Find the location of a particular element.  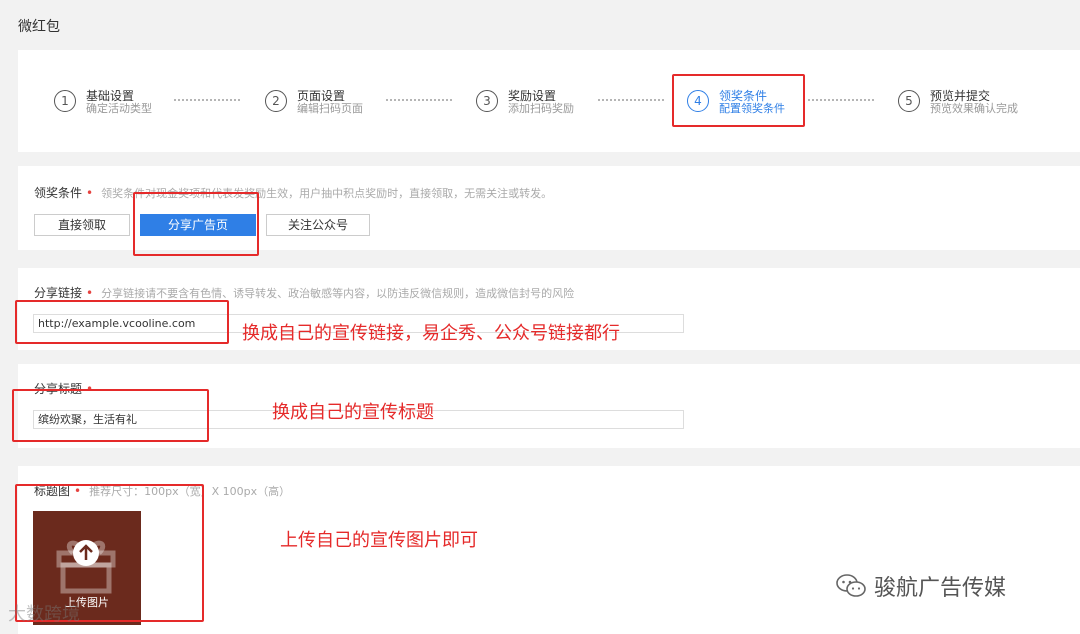

field-label: 分享链接 is located at coordinates (58, 293).